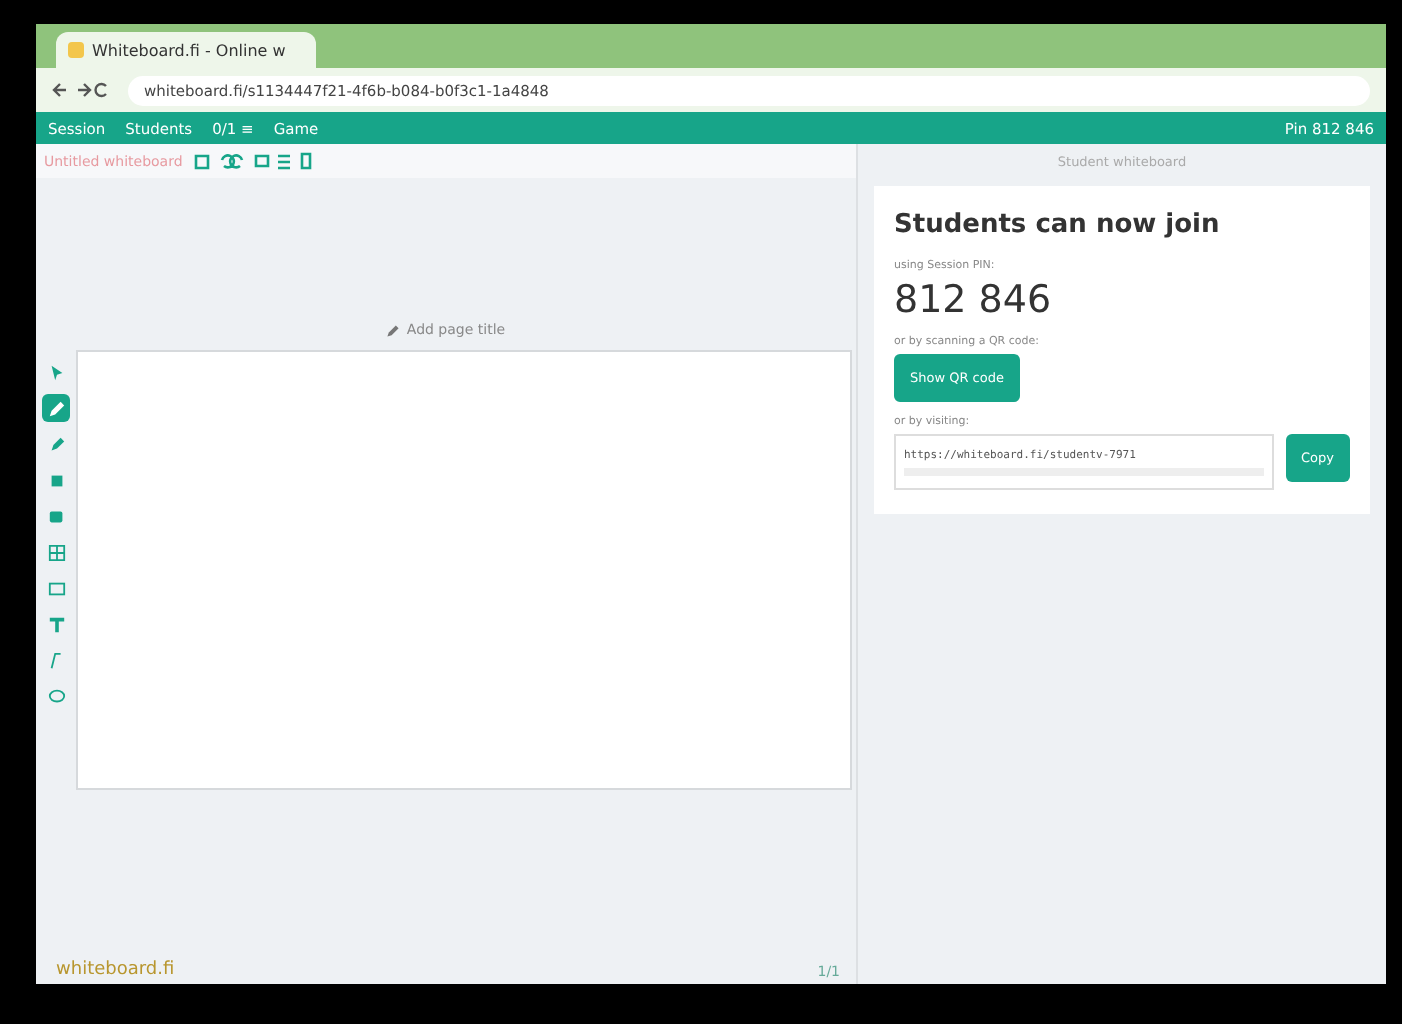  I want to click on pen-icon, so click(56, 408).